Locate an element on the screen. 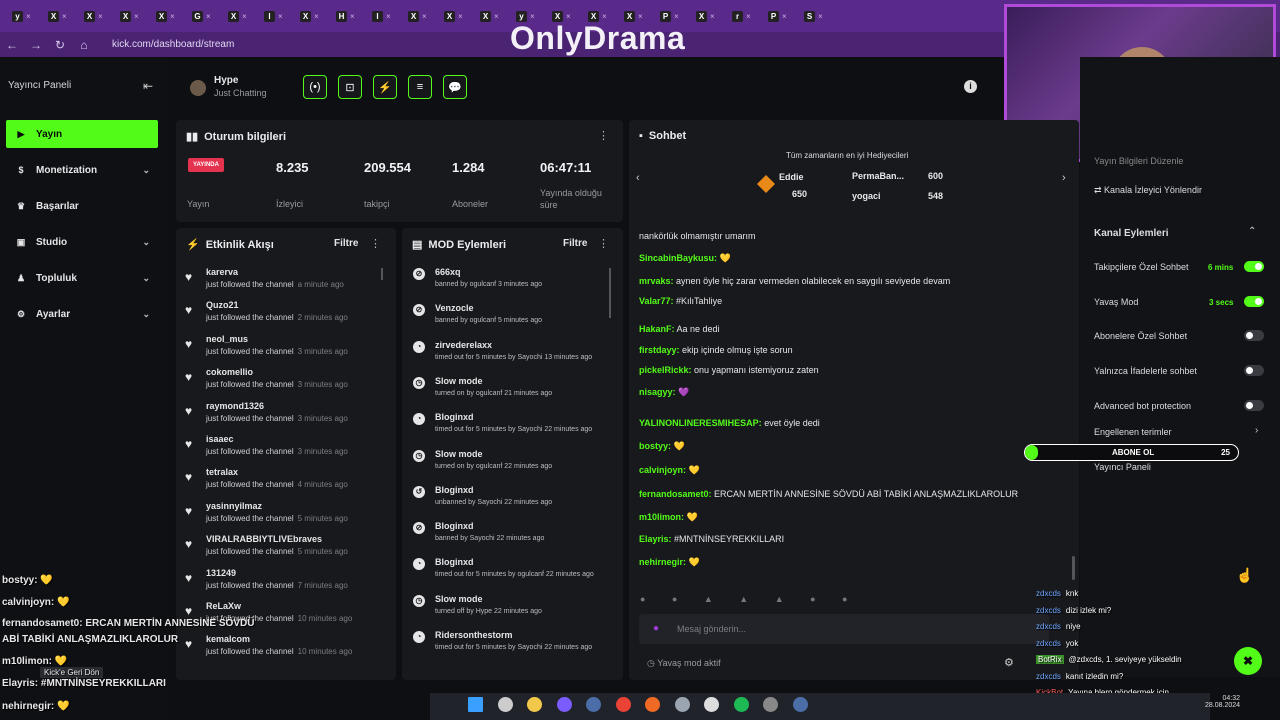  chrome-icon is located at coordinates (623, 704).